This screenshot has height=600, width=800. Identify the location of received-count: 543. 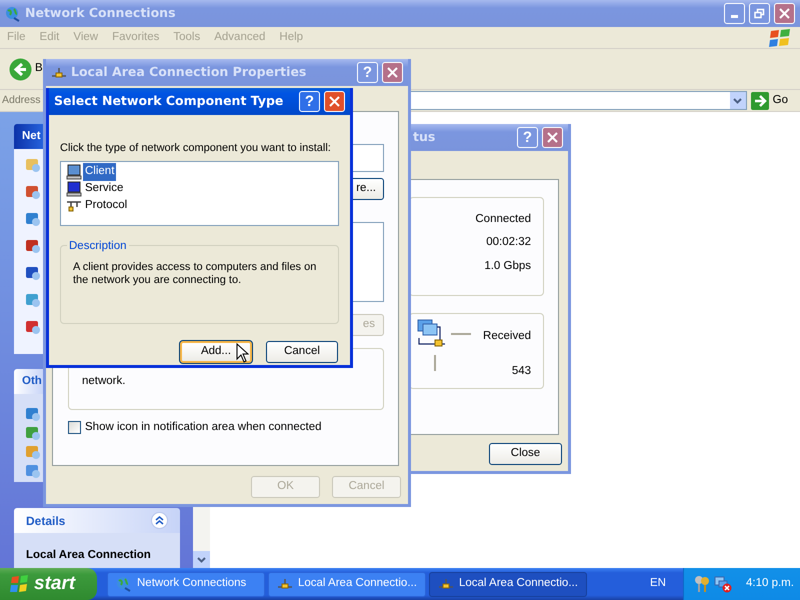
(521, 372).